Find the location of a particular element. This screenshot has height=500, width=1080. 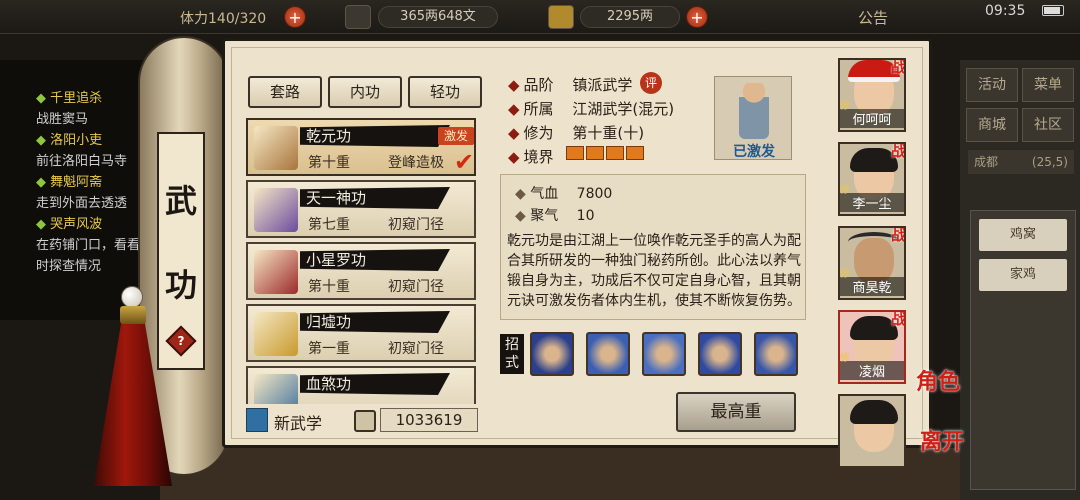

skill-level: 第一重 is located at coordinates (329, 349).